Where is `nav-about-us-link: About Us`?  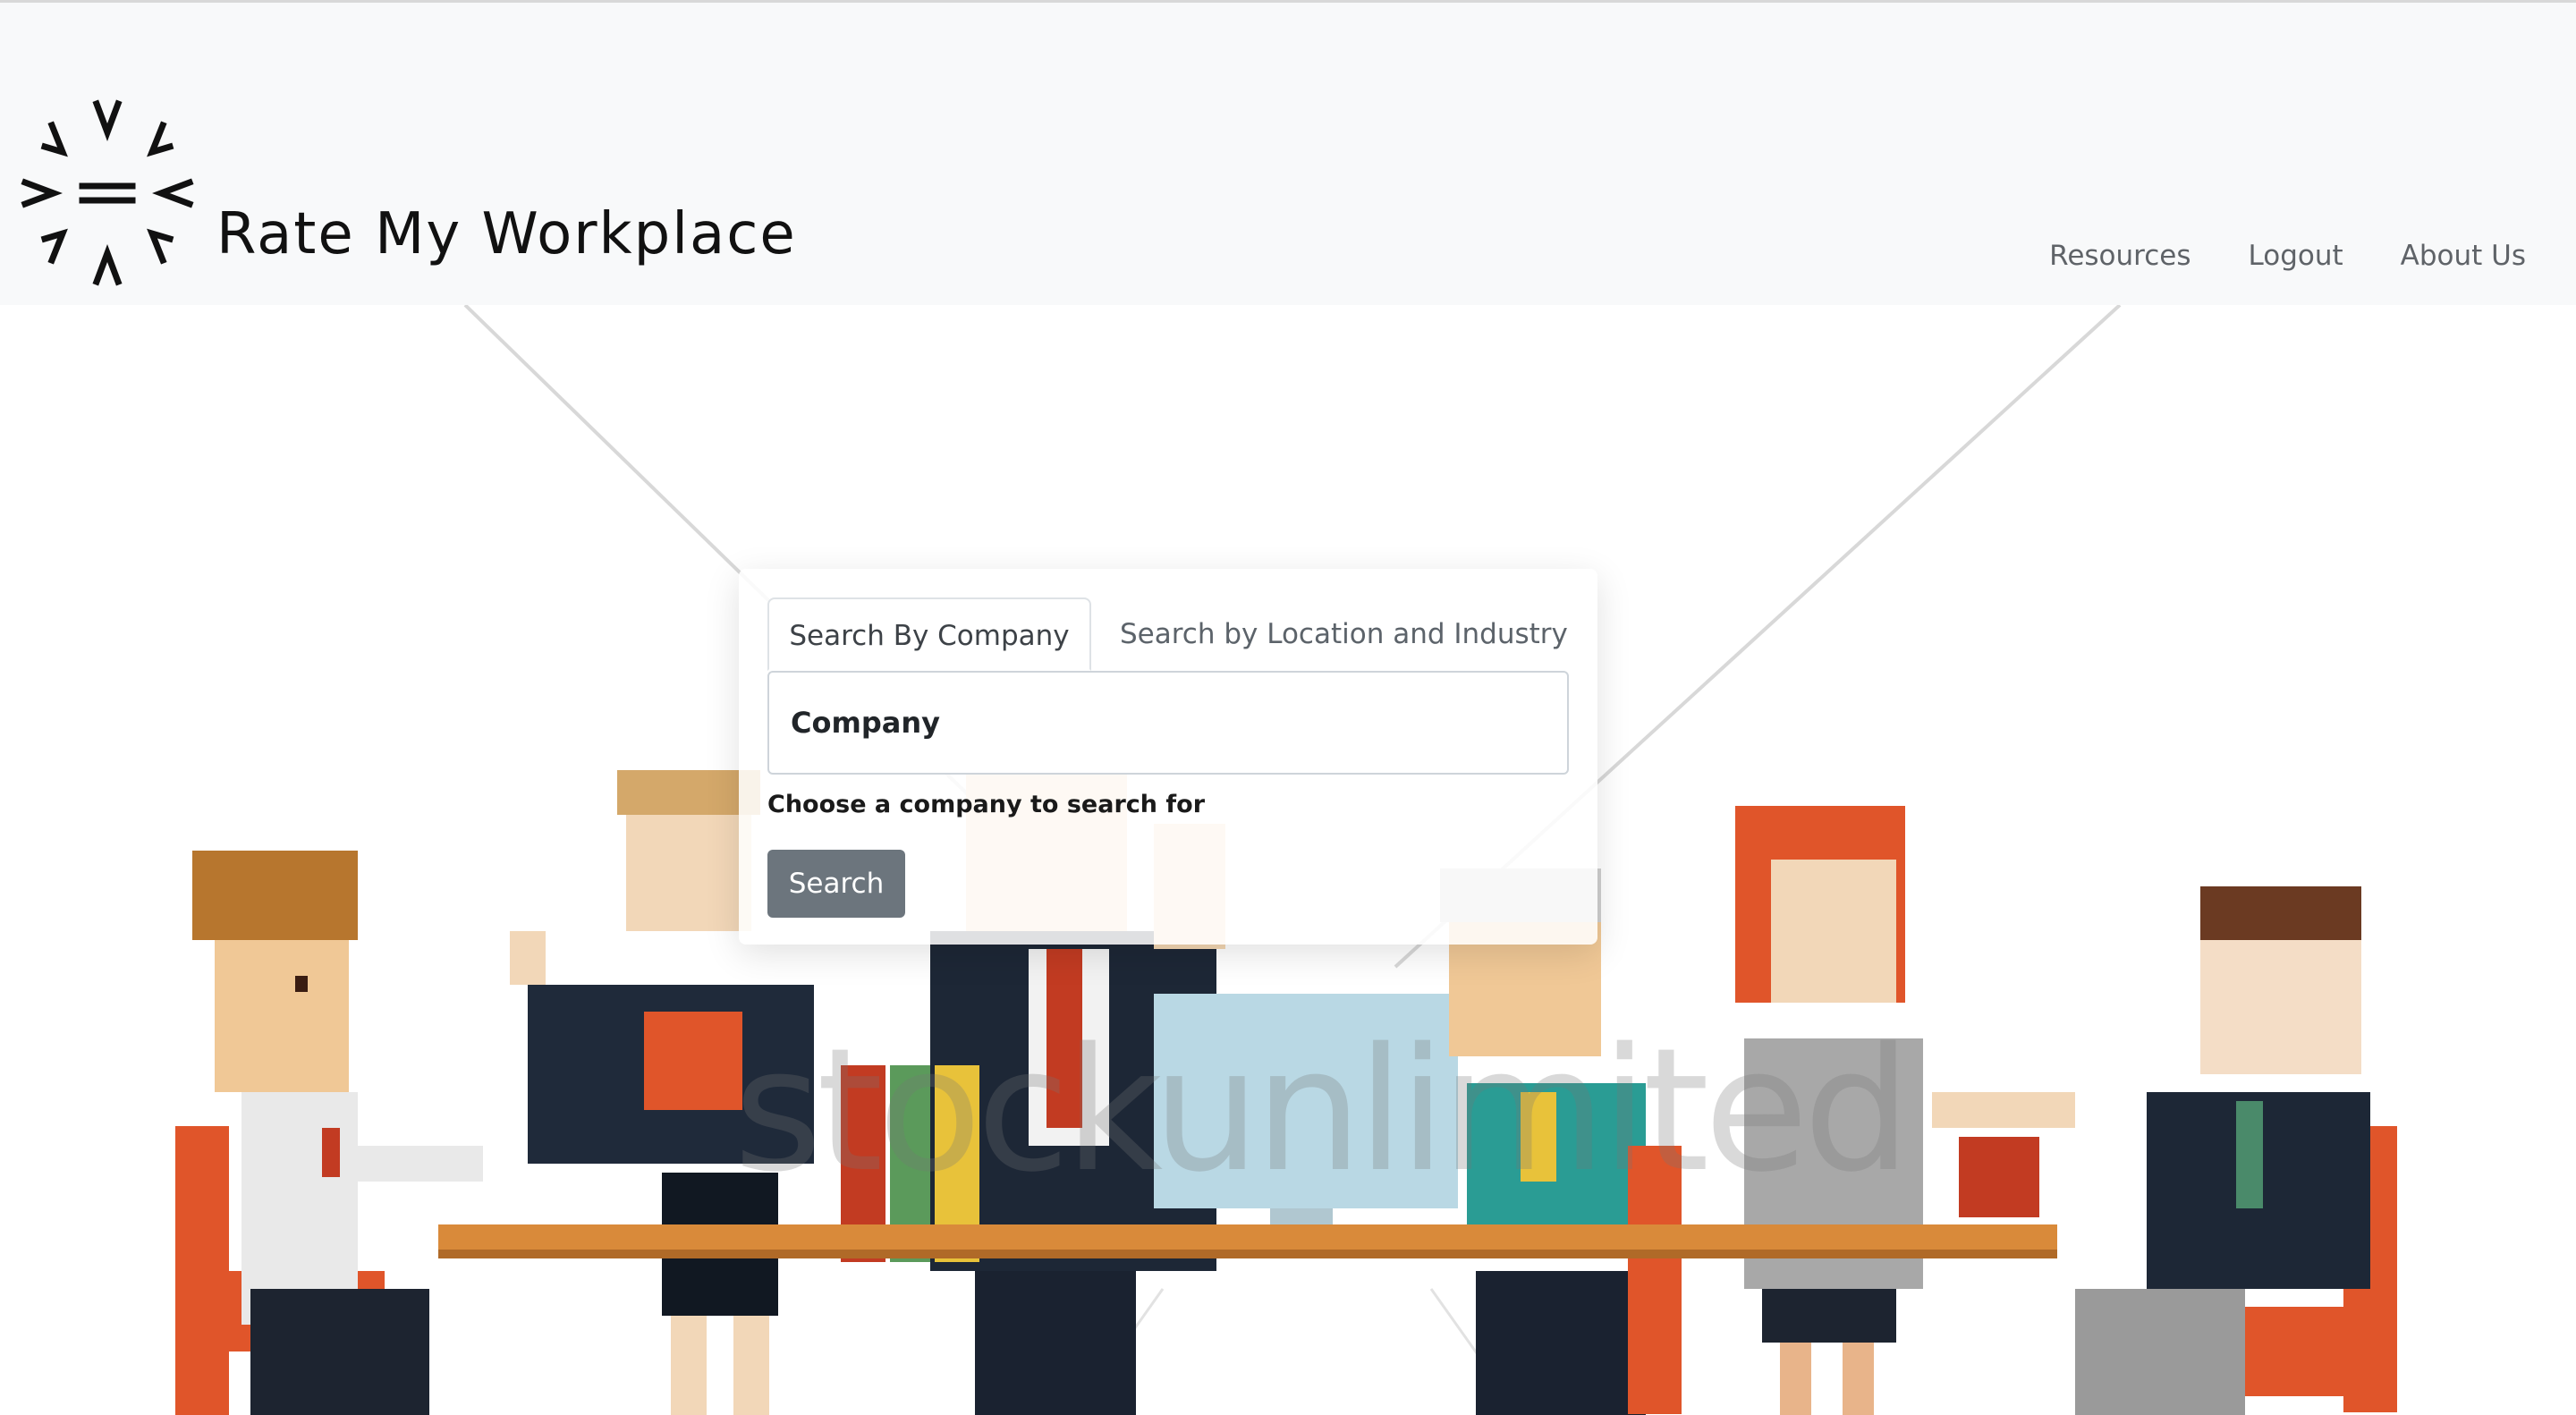 nav-about-us-link: About Us is located at coordinates (2463, 256).